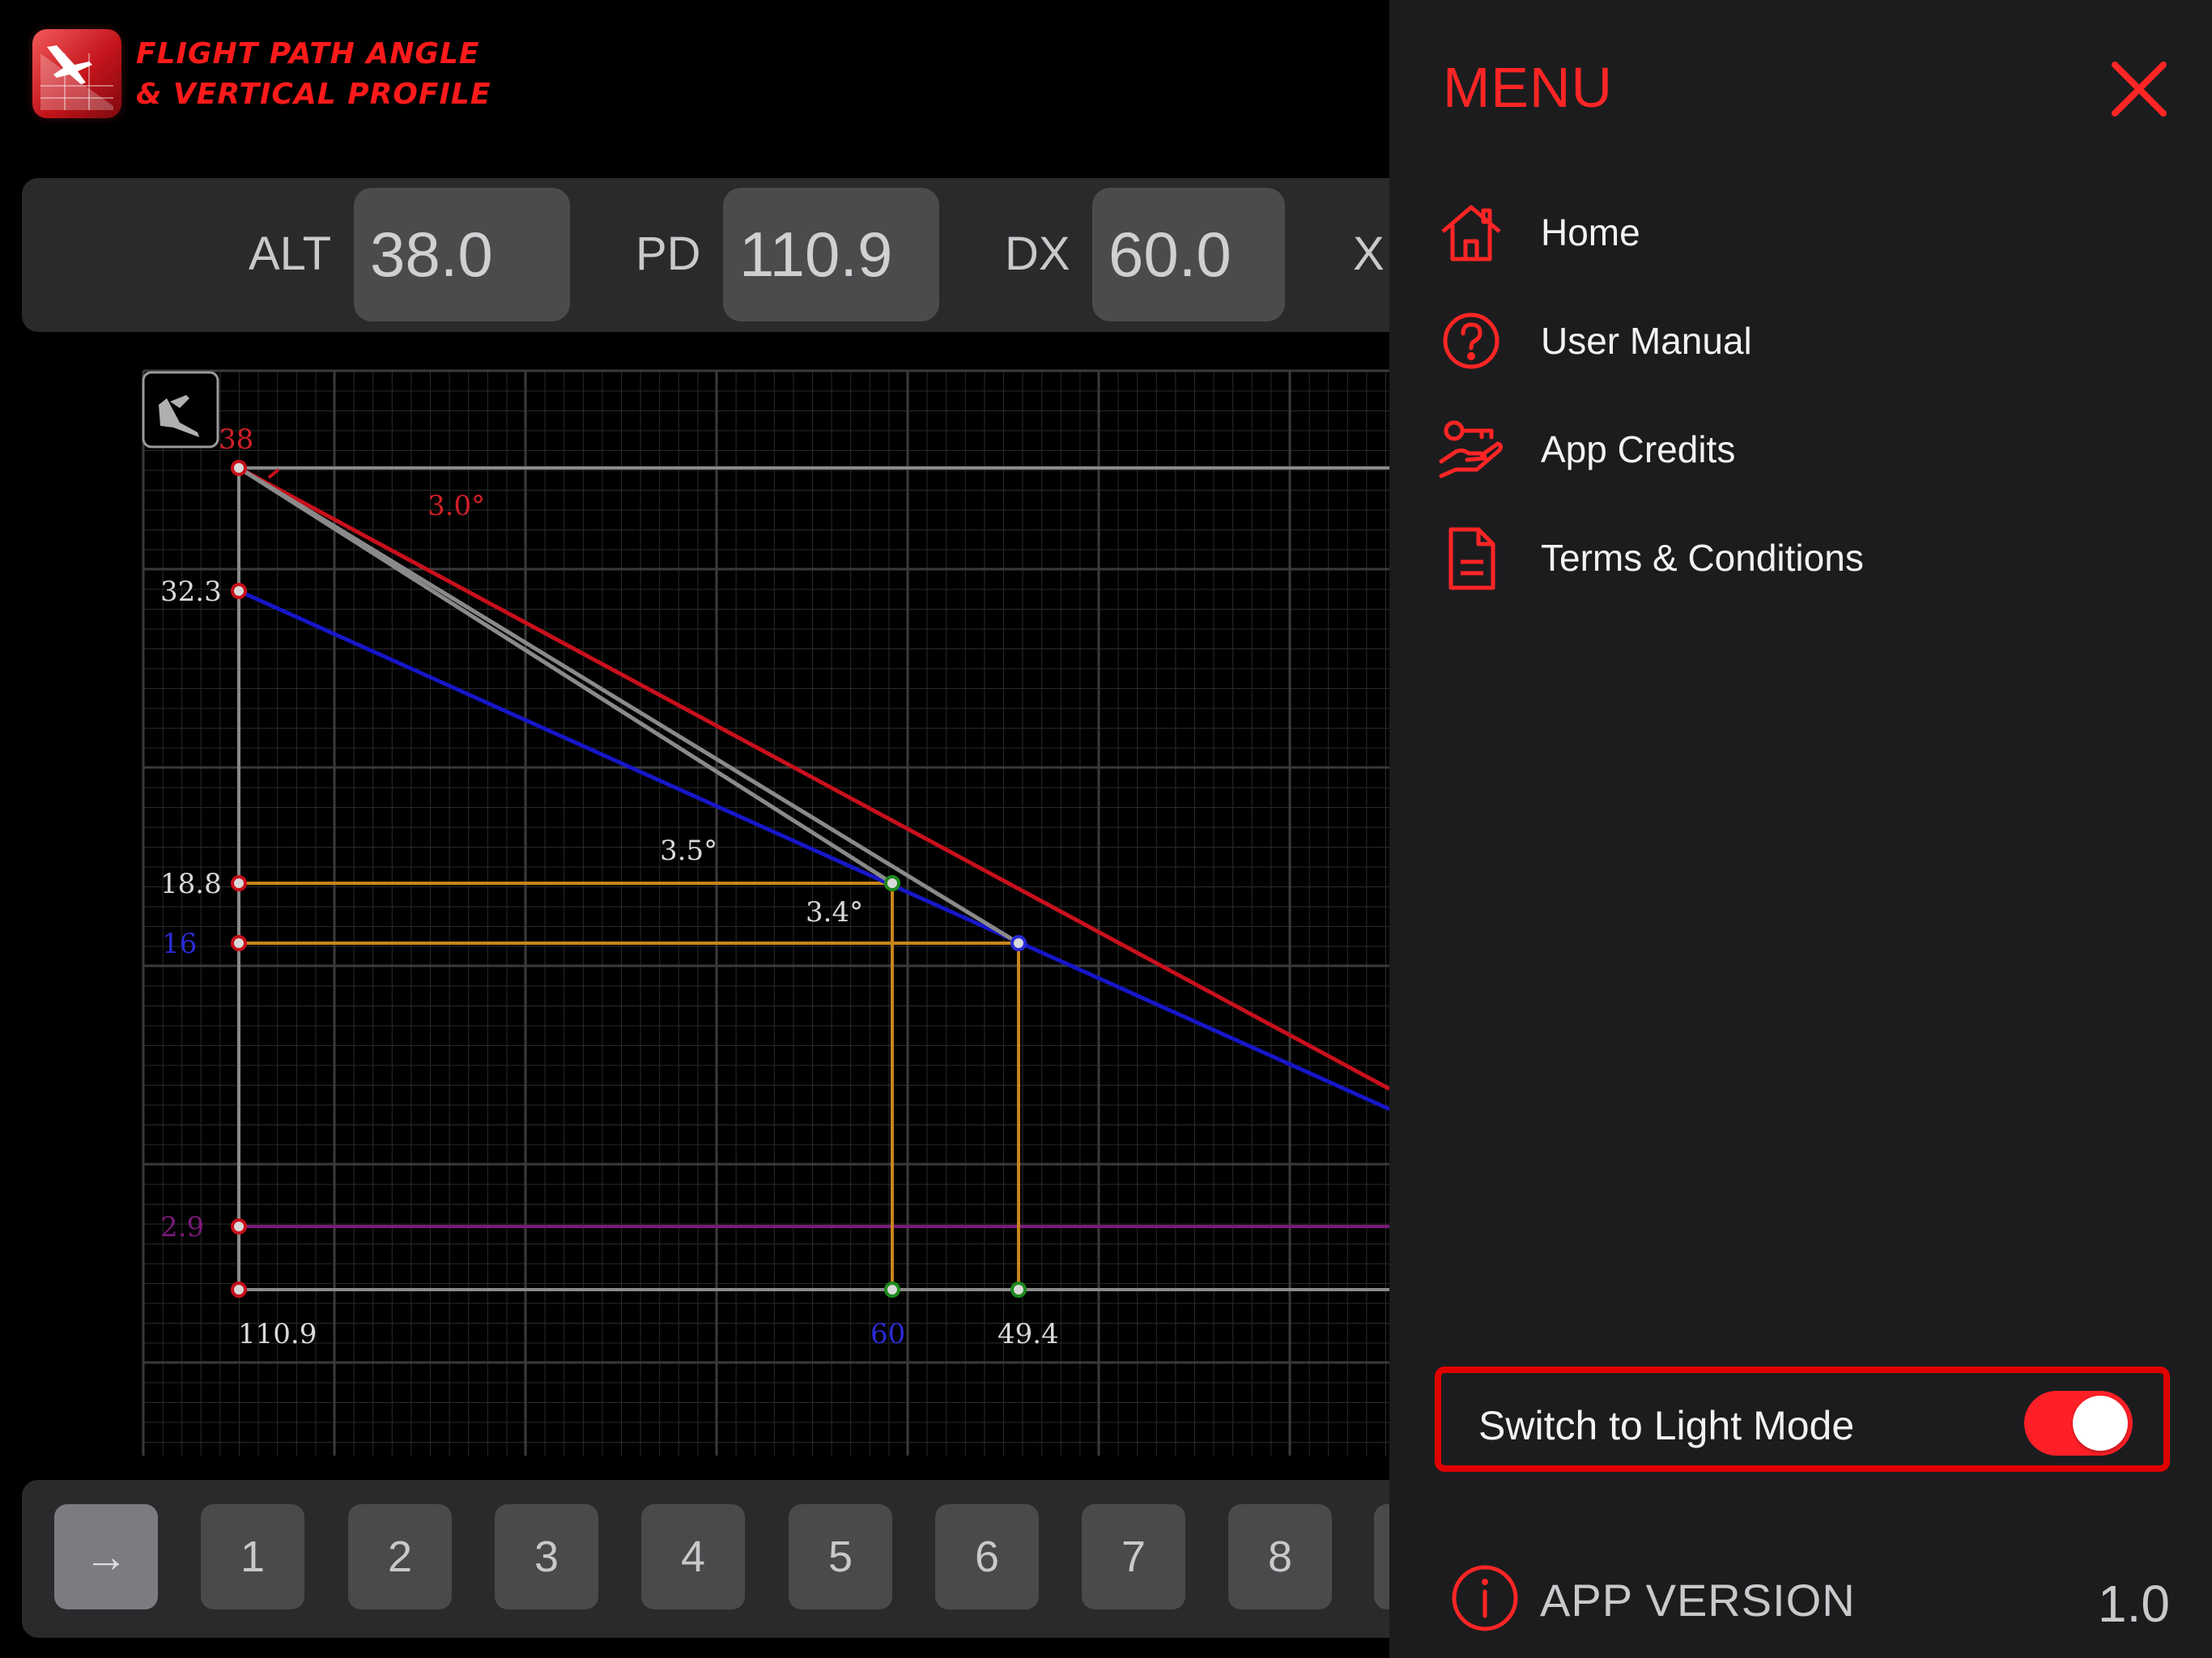  Describe the element at coordinates (1666, 1425) in the screenshot. I see `light-mode-label: Switch to Light Mode` at that location.